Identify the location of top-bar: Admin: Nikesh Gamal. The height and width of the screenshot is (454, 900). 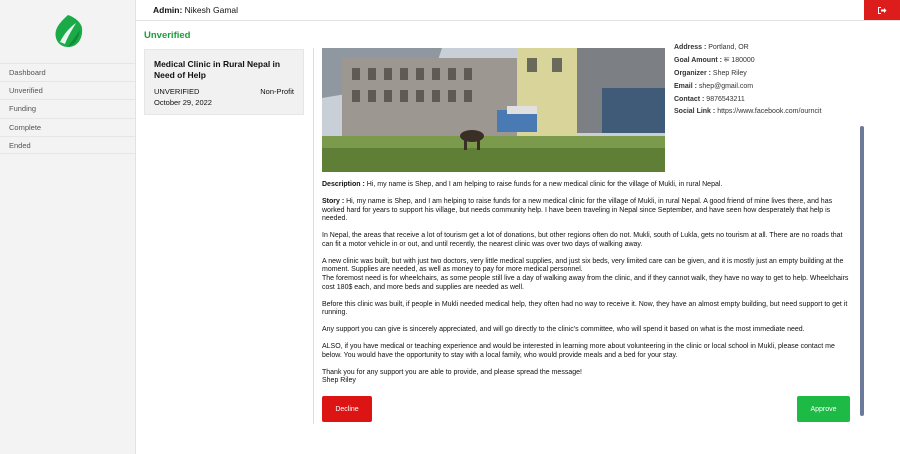
(518, 10).